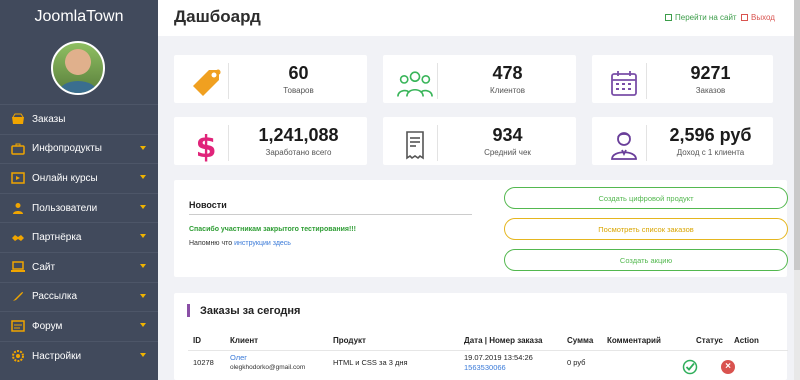 The image size is (800, 380). I want to click on orders-title: Заказы за сегодня, so click(250, 311).